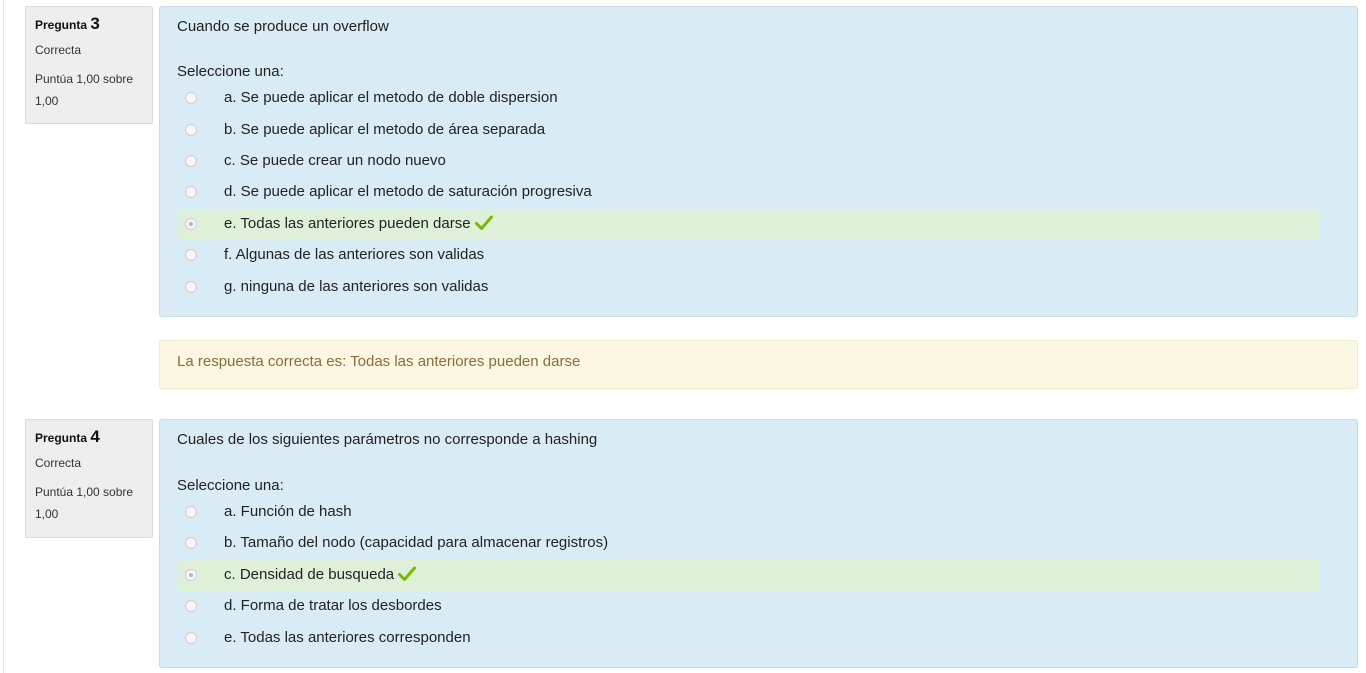 The height and width of the screenshot is (673, 1366). What do you see at coordinates (748, 224) in the screenshot?
I see `answer-option-e: e. Todas las anteriores pueden darse` at bounding box center [748, 224].